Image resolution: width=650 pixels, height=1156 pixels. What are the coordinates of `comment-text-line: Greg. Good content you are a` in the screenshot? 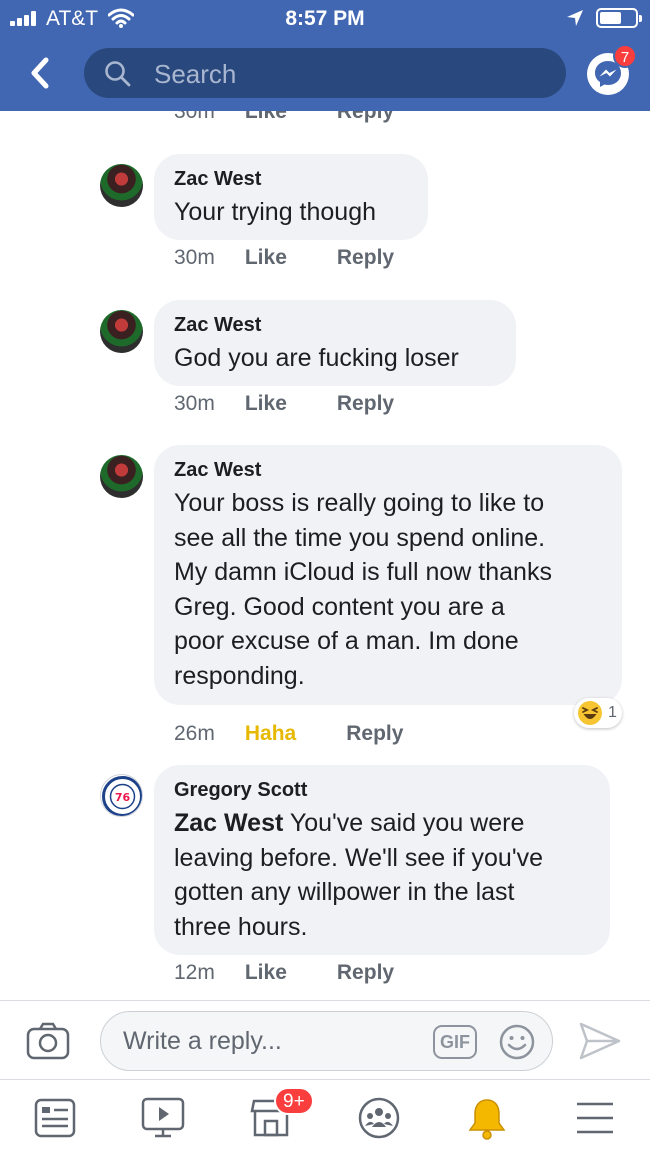 It's located at (339, 606).